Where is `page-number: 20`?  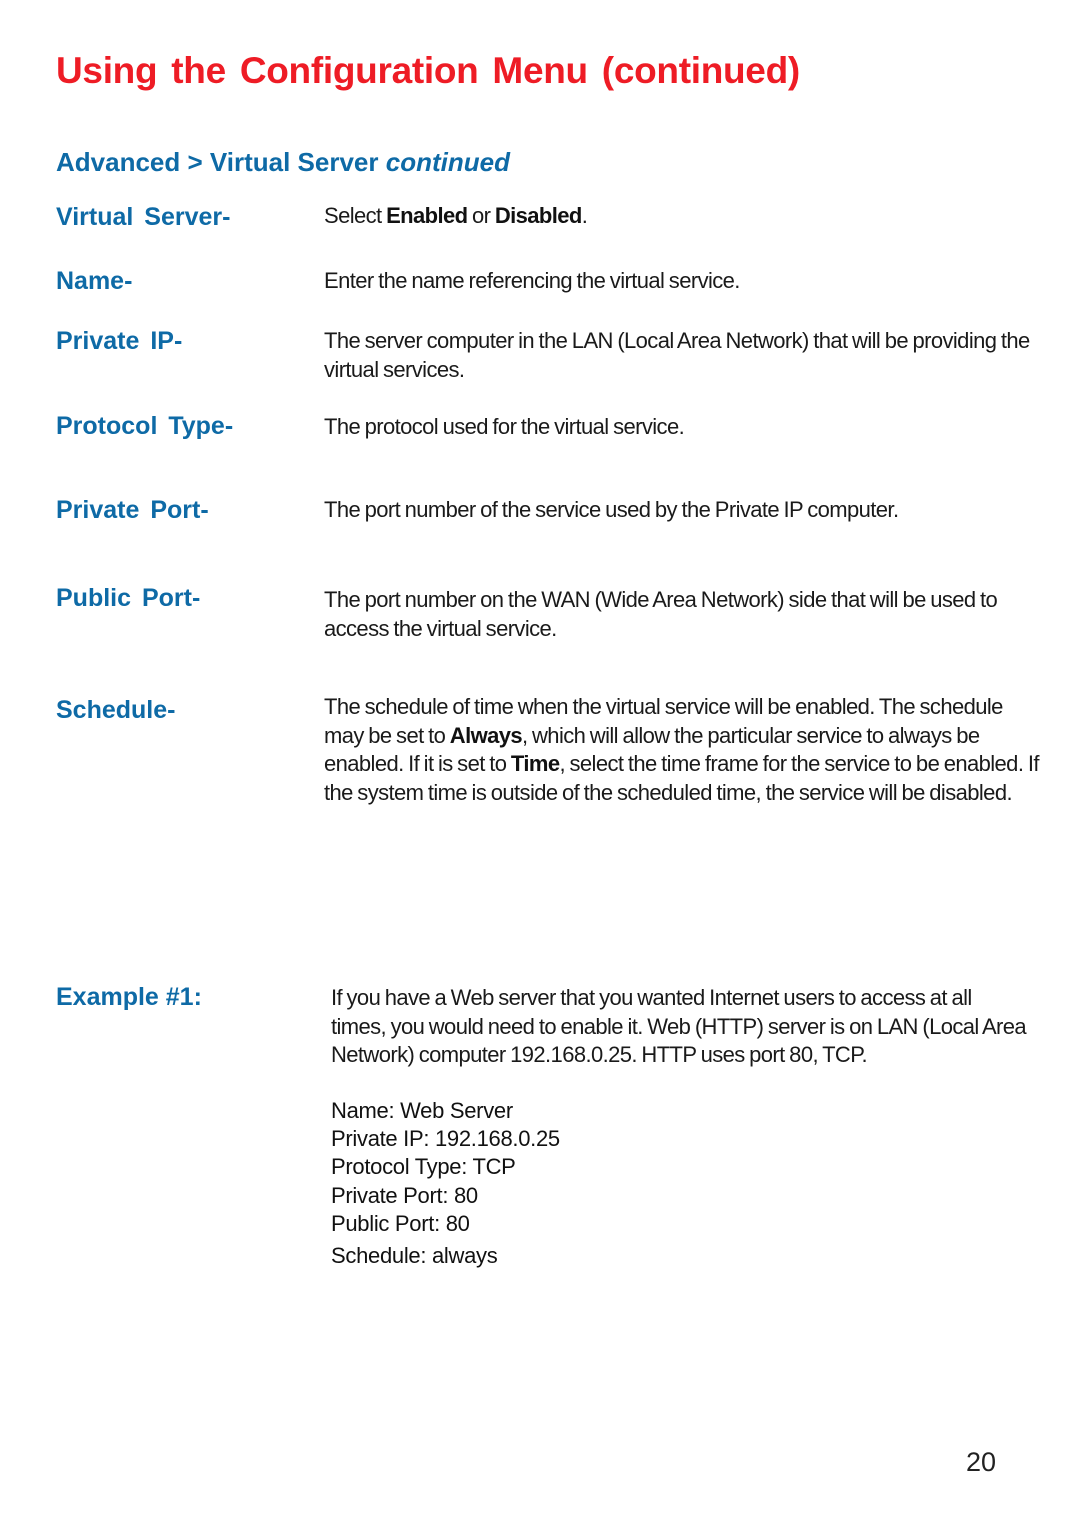
page-number: 20 is located at coordinates (981, 1462).